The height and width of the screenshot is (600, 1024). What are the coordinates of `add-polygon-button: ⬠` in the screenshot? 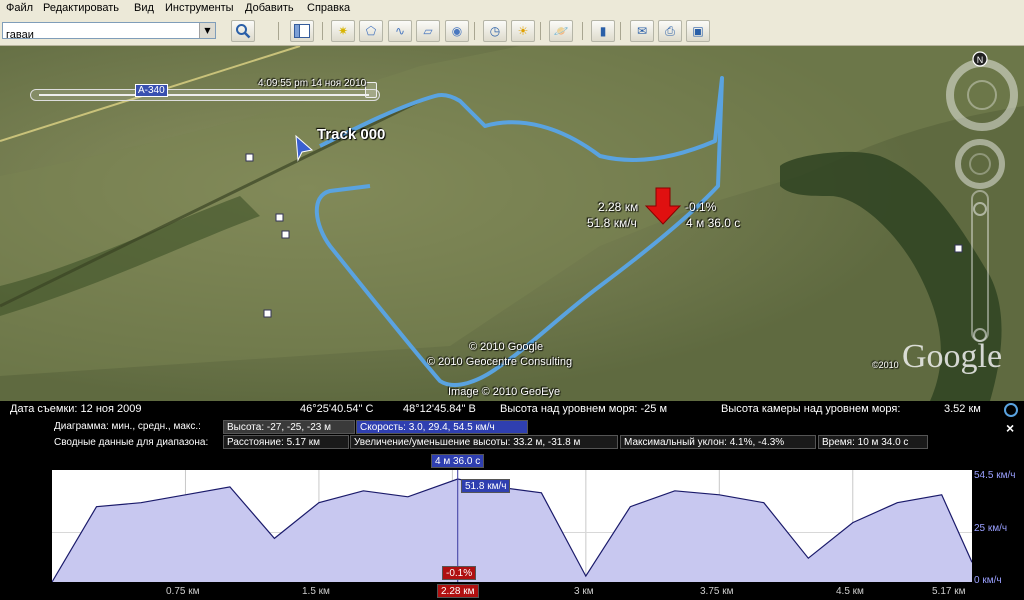 It's located at (371, 31).